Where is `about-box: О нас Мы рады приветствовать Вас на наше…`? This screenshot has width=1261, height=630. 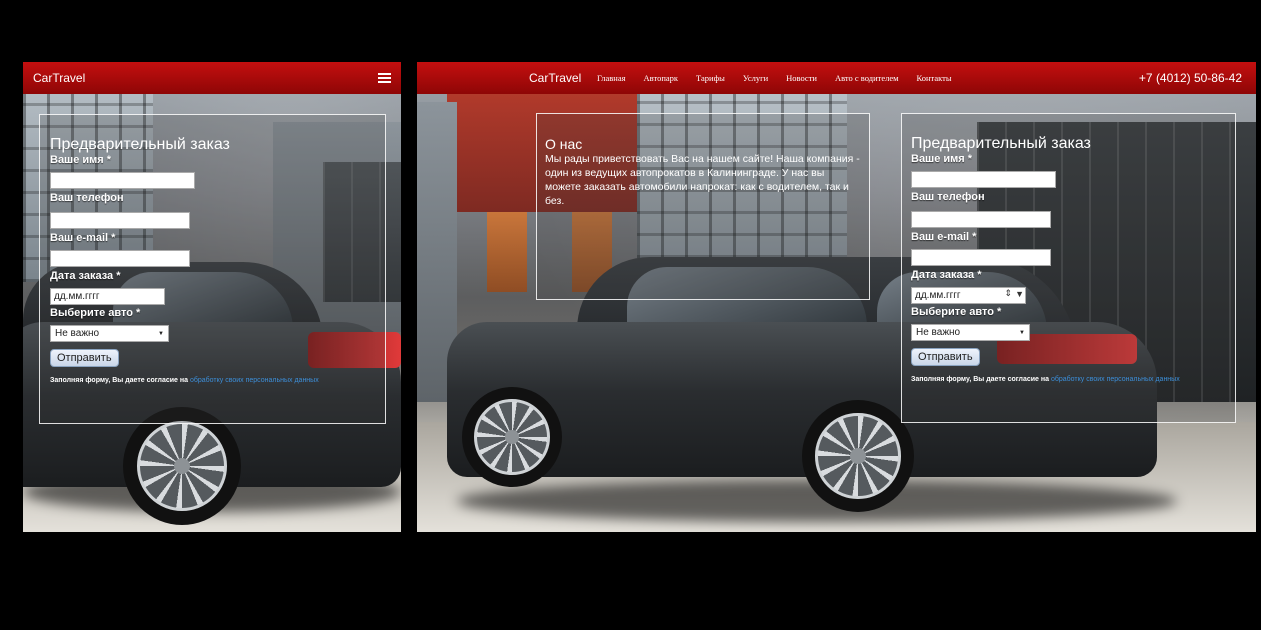 about-box: О нас Мы рады приветствовать Вас на наше… is located at coordinates (703, 206).